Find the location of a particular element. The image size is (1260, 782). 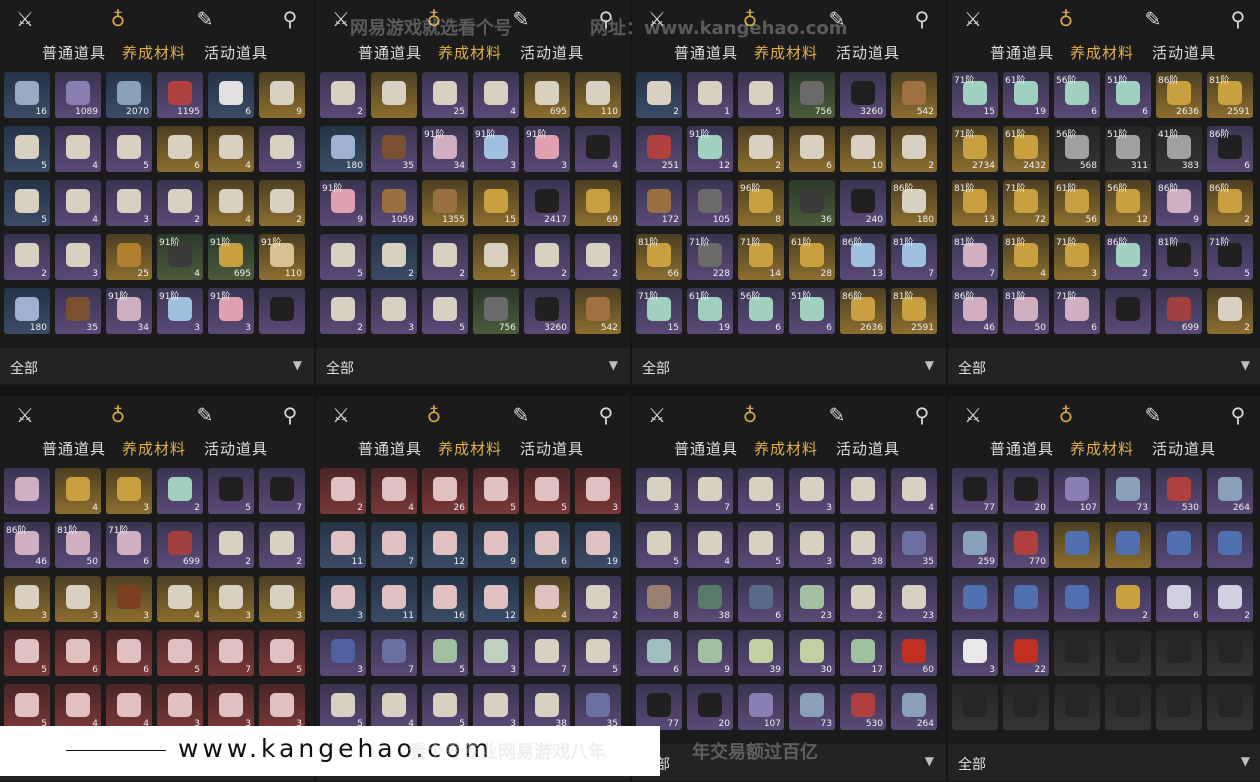

inventory-slot: 91阶 695 is located at coordinates (231, 257).